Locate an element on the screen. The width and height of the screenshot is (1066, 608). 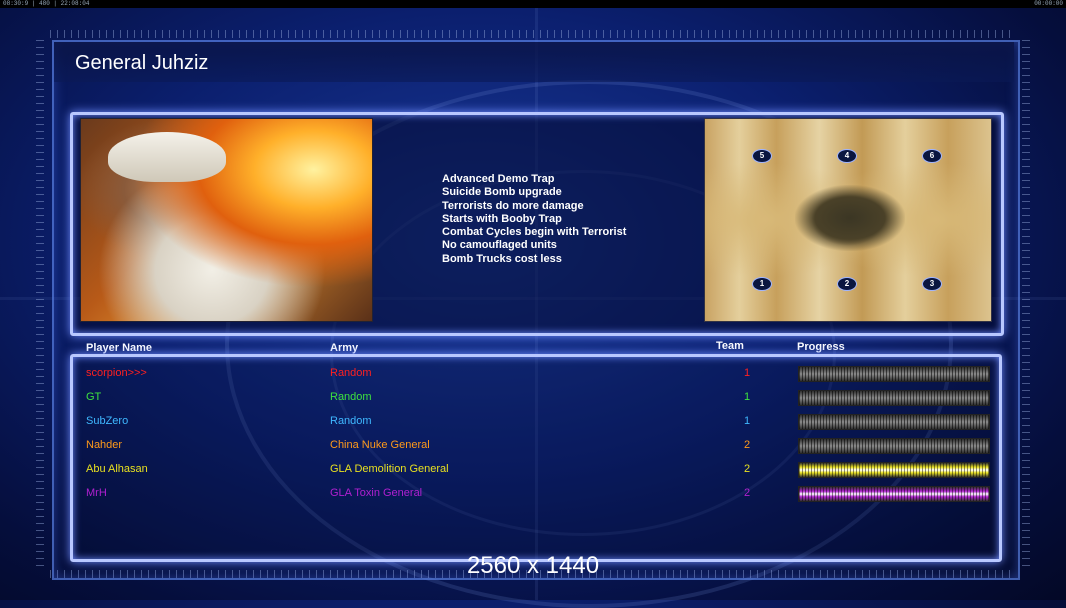
header-team: Team is located at coordinates (730, 346).